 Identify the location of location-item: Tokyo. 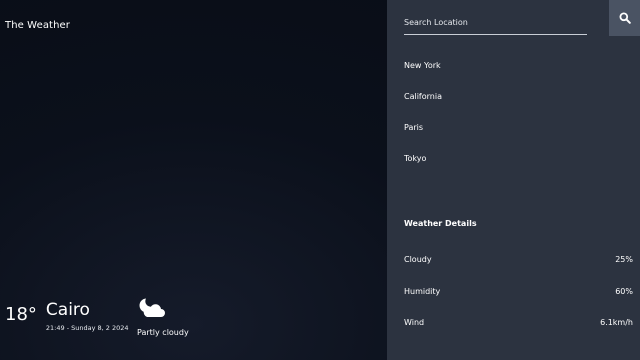
(423, 168).